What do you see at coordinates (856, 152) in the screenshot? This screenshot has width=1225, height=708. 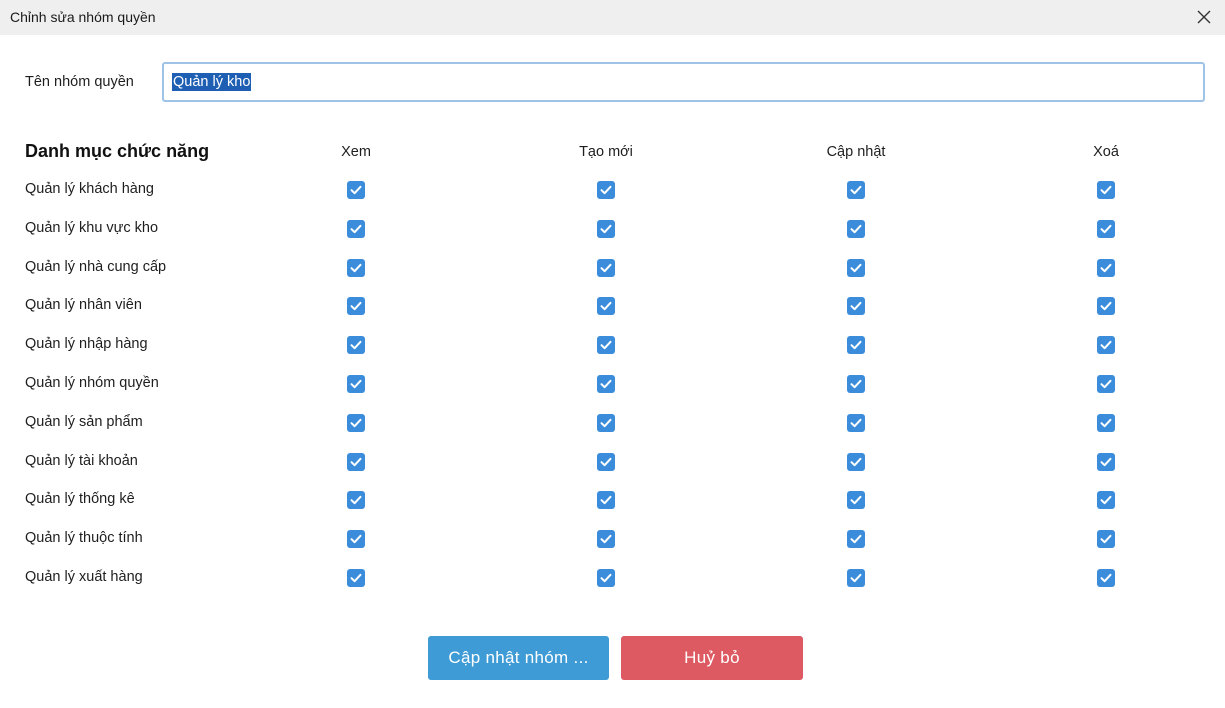 I see `column-header-update: Cập nhật` at bounding box center [856, 152].